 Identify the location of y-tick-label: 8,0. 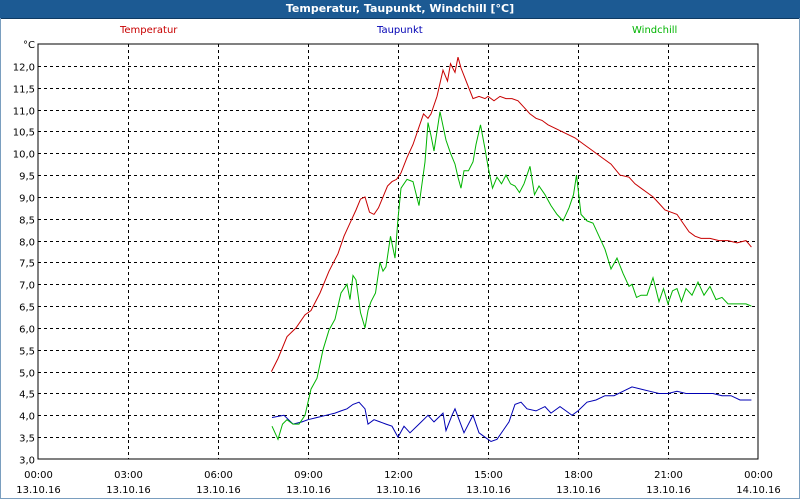
(27, 243).